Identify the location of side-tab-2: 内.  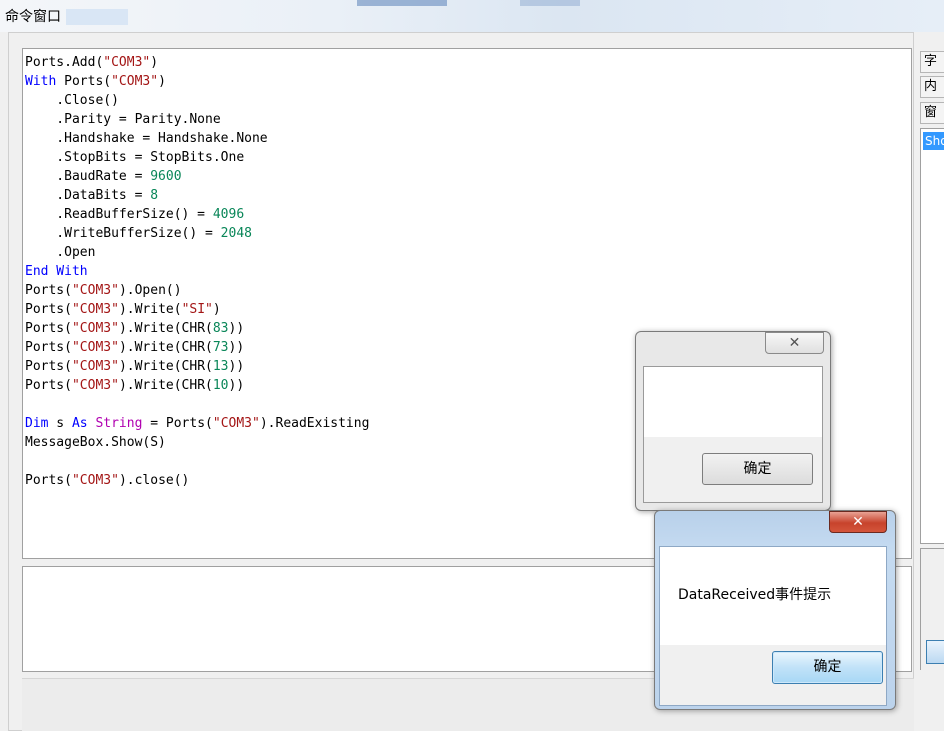
(932, 87).